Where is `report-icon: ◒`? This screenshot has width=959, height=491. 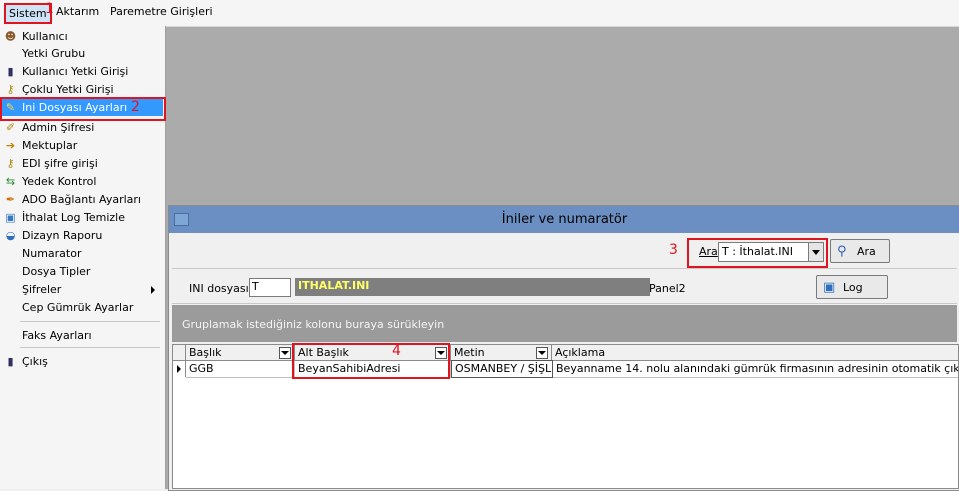
report-icon: ◒ is located at coordinates (10, 235).